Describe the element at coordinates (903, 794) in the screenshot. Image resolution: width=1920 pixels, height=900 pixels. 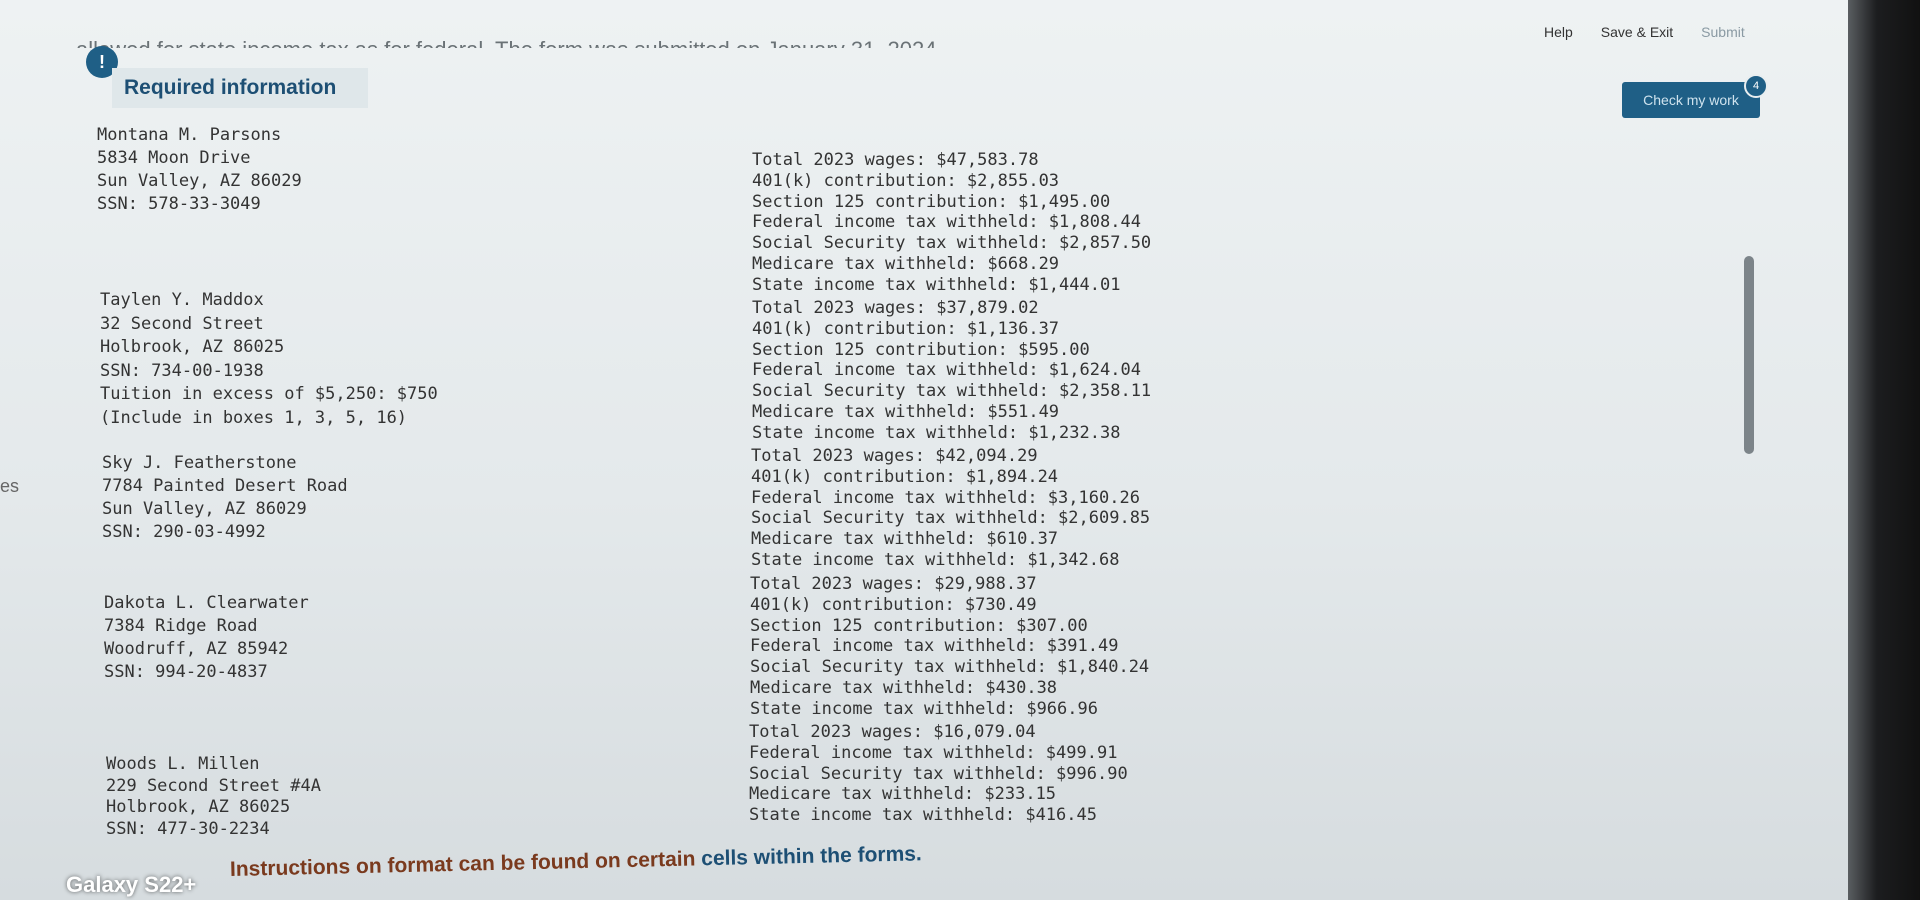
I see `payroll-line: Medicare tax withheld: $233.15` at that location.